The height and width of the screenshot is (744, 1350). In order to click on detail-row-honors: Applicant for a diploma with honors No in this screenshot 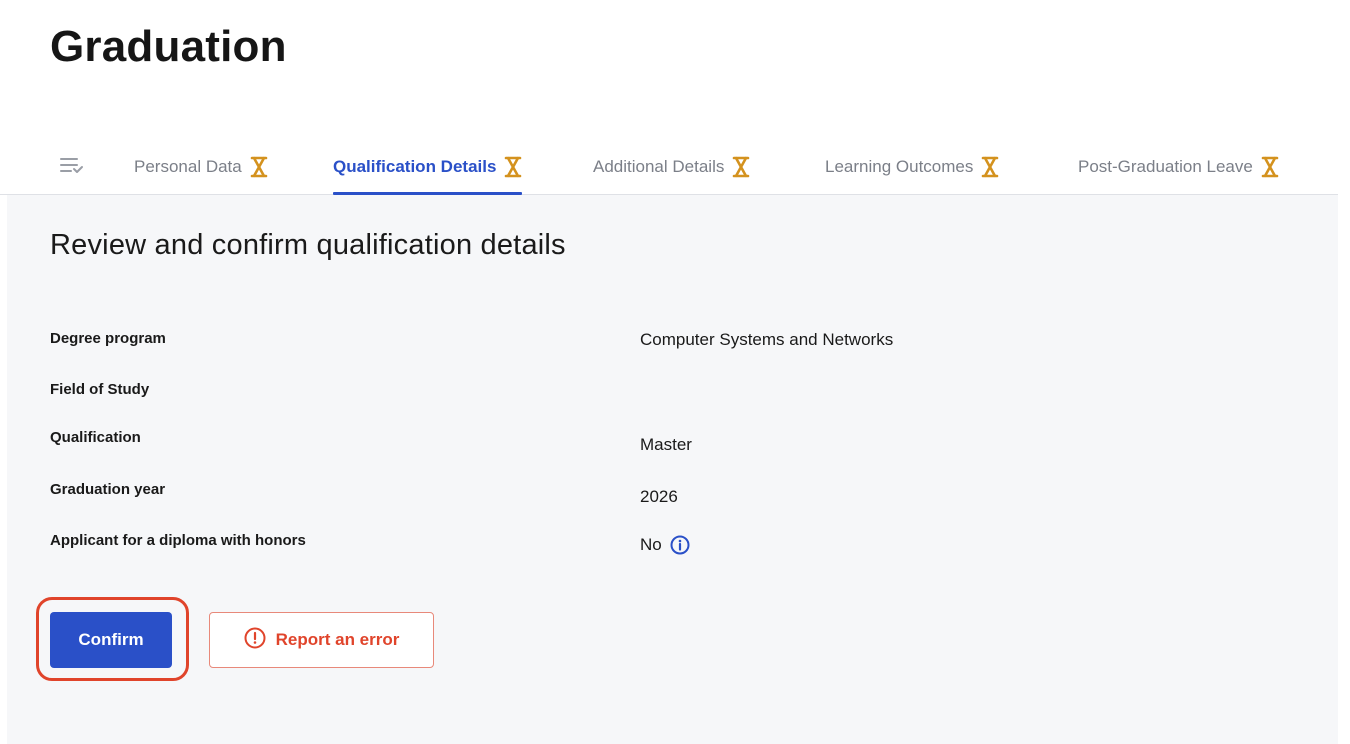, I will do `click(650, 547)`.